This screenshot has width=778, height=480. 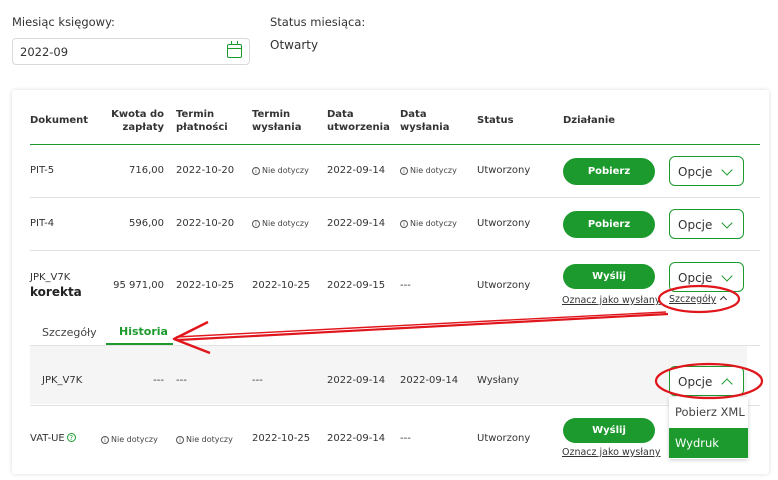 I want to click on annotation-arrow-line, so click(x=423, y=327).